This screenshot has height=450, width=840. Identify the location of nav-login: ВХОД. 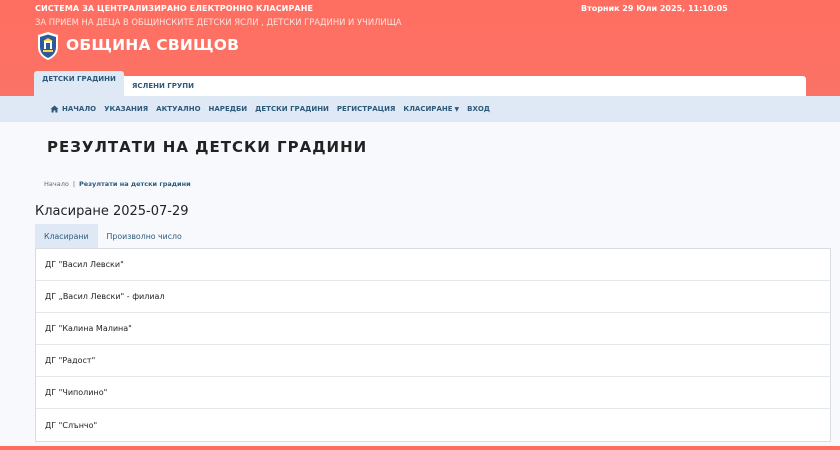
(478, 109).